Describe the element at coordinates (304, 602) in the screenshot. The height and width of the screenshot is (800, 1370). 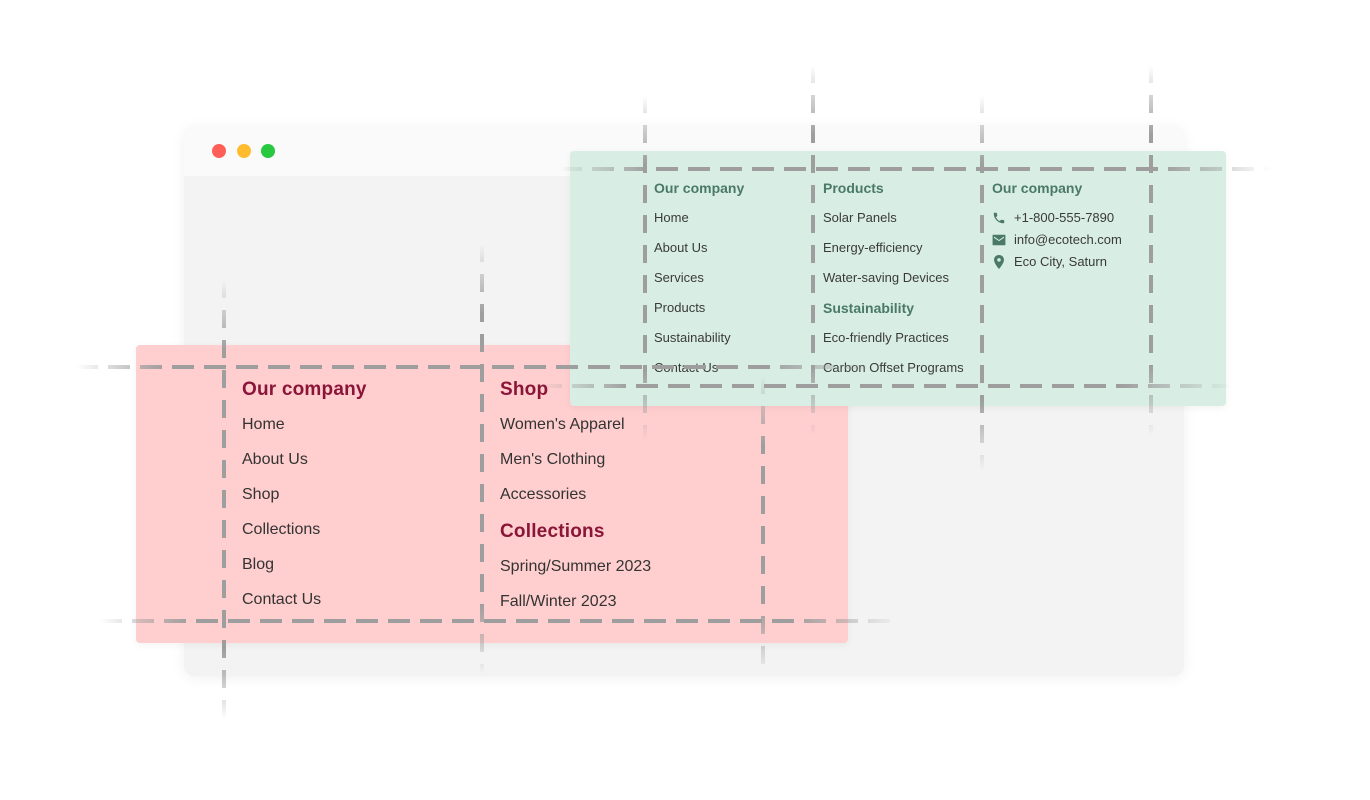
I see `pink-link-contact-us: Contact Us` at that location.